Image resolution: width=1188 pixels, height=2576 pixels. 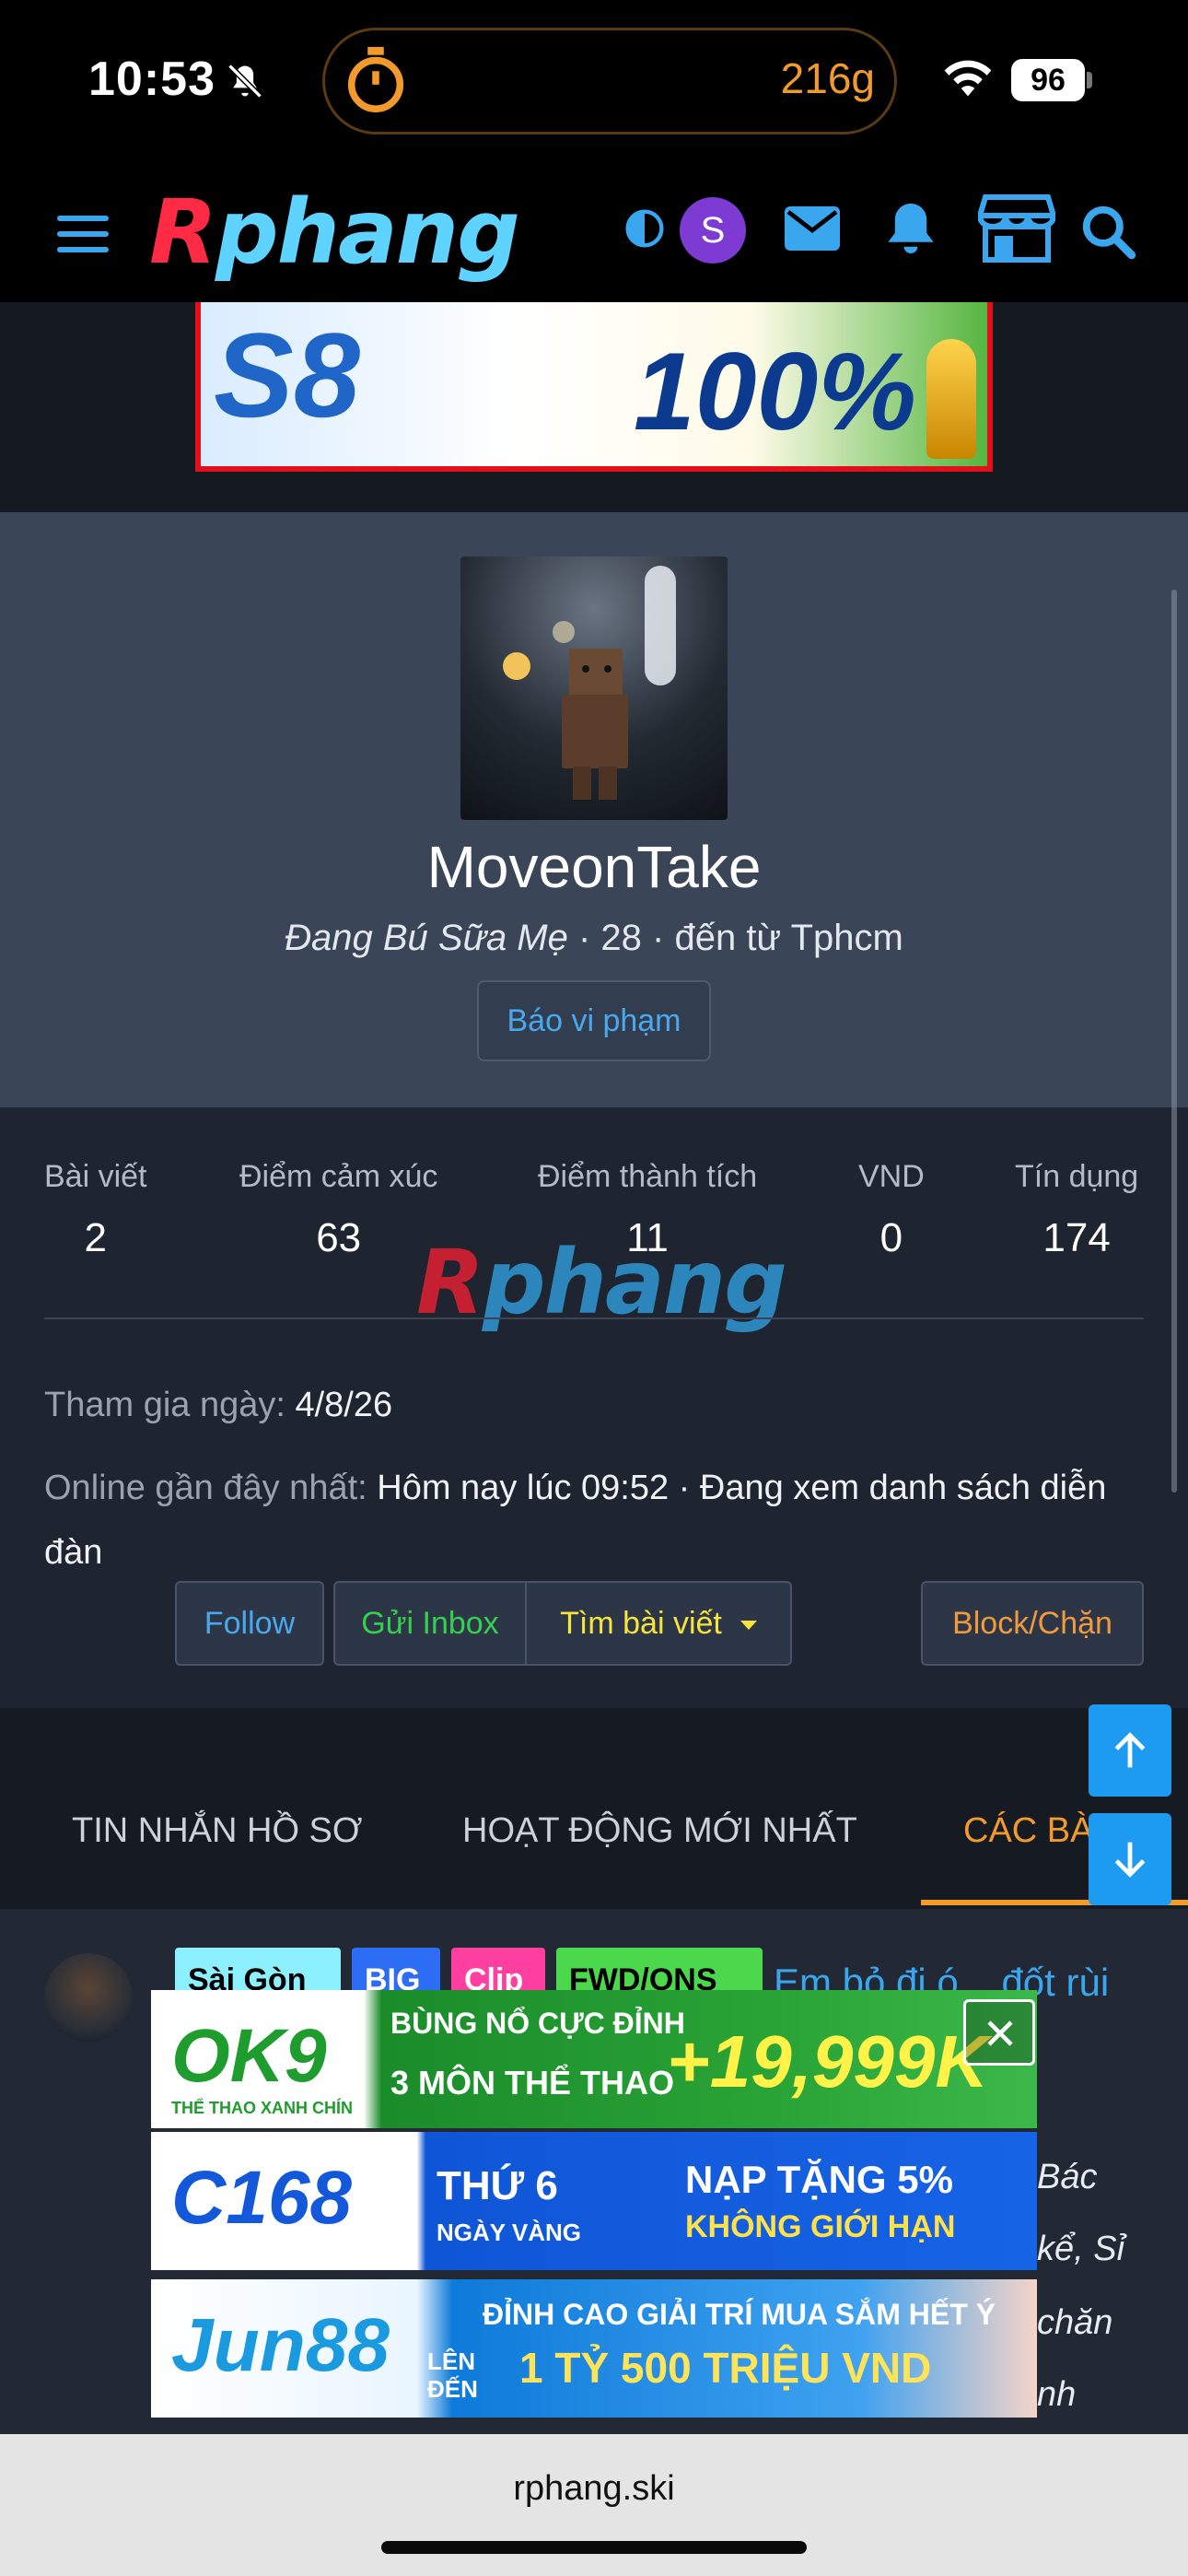 What do you see at coordinates (367, 232) in the screenshot?
I see `logo-text: phang` at bounding box center [367, 232].